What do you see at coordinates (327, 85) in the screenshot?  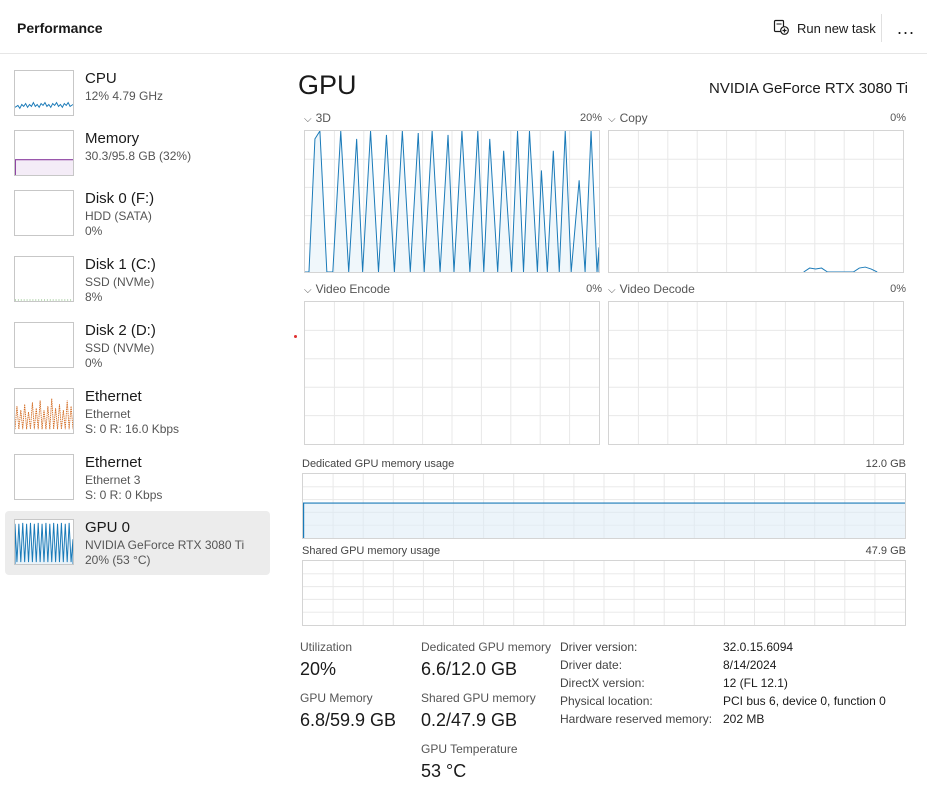 I see `gpu-heading: GPU` at bounding box center [327, 85].